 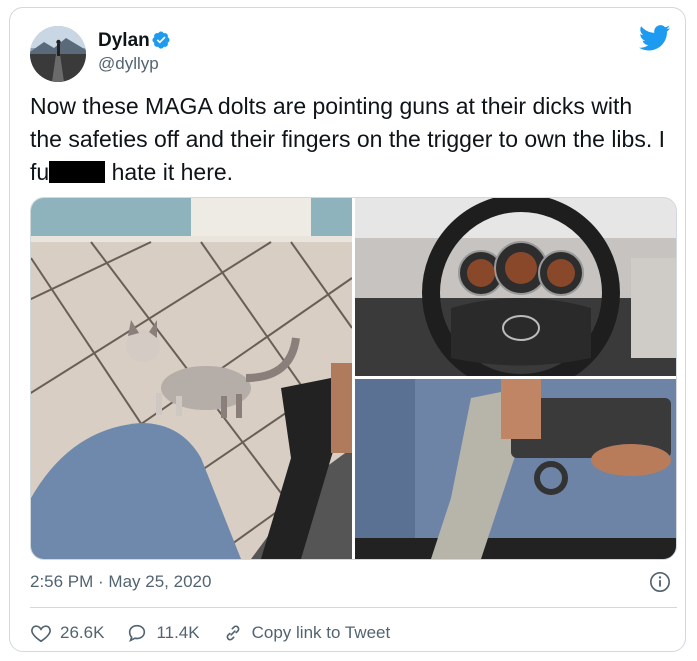 What do you see at coordinates (353, 607) in the screenshot?
I see `divider` at bounding box center [353, 607].